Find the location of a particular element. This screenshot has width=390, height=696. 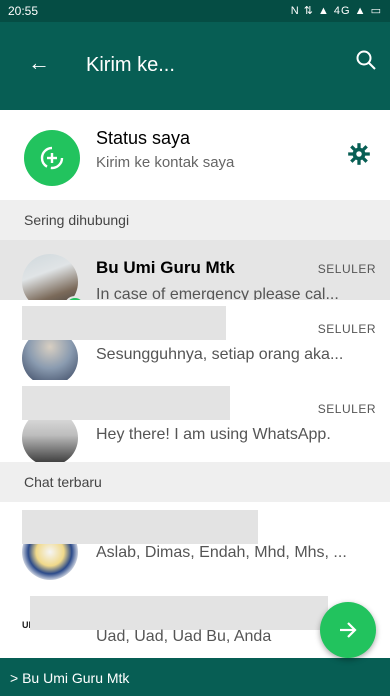

selection-bar: > Bu Umi Guru Mtk is located at coordinates (195, 677).